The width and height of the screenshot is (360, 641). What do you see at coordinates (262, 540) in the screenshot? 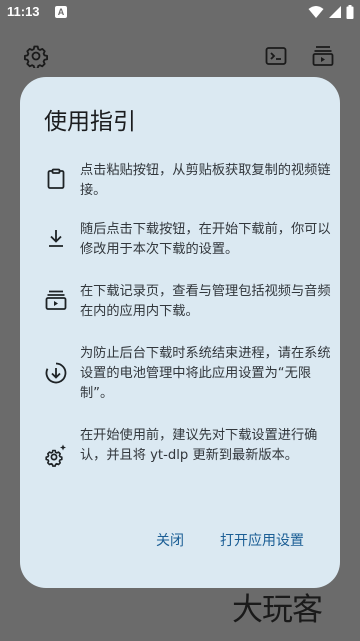
I see `open-settings-button: 打开应用设置` at bounding box center [262, 540].